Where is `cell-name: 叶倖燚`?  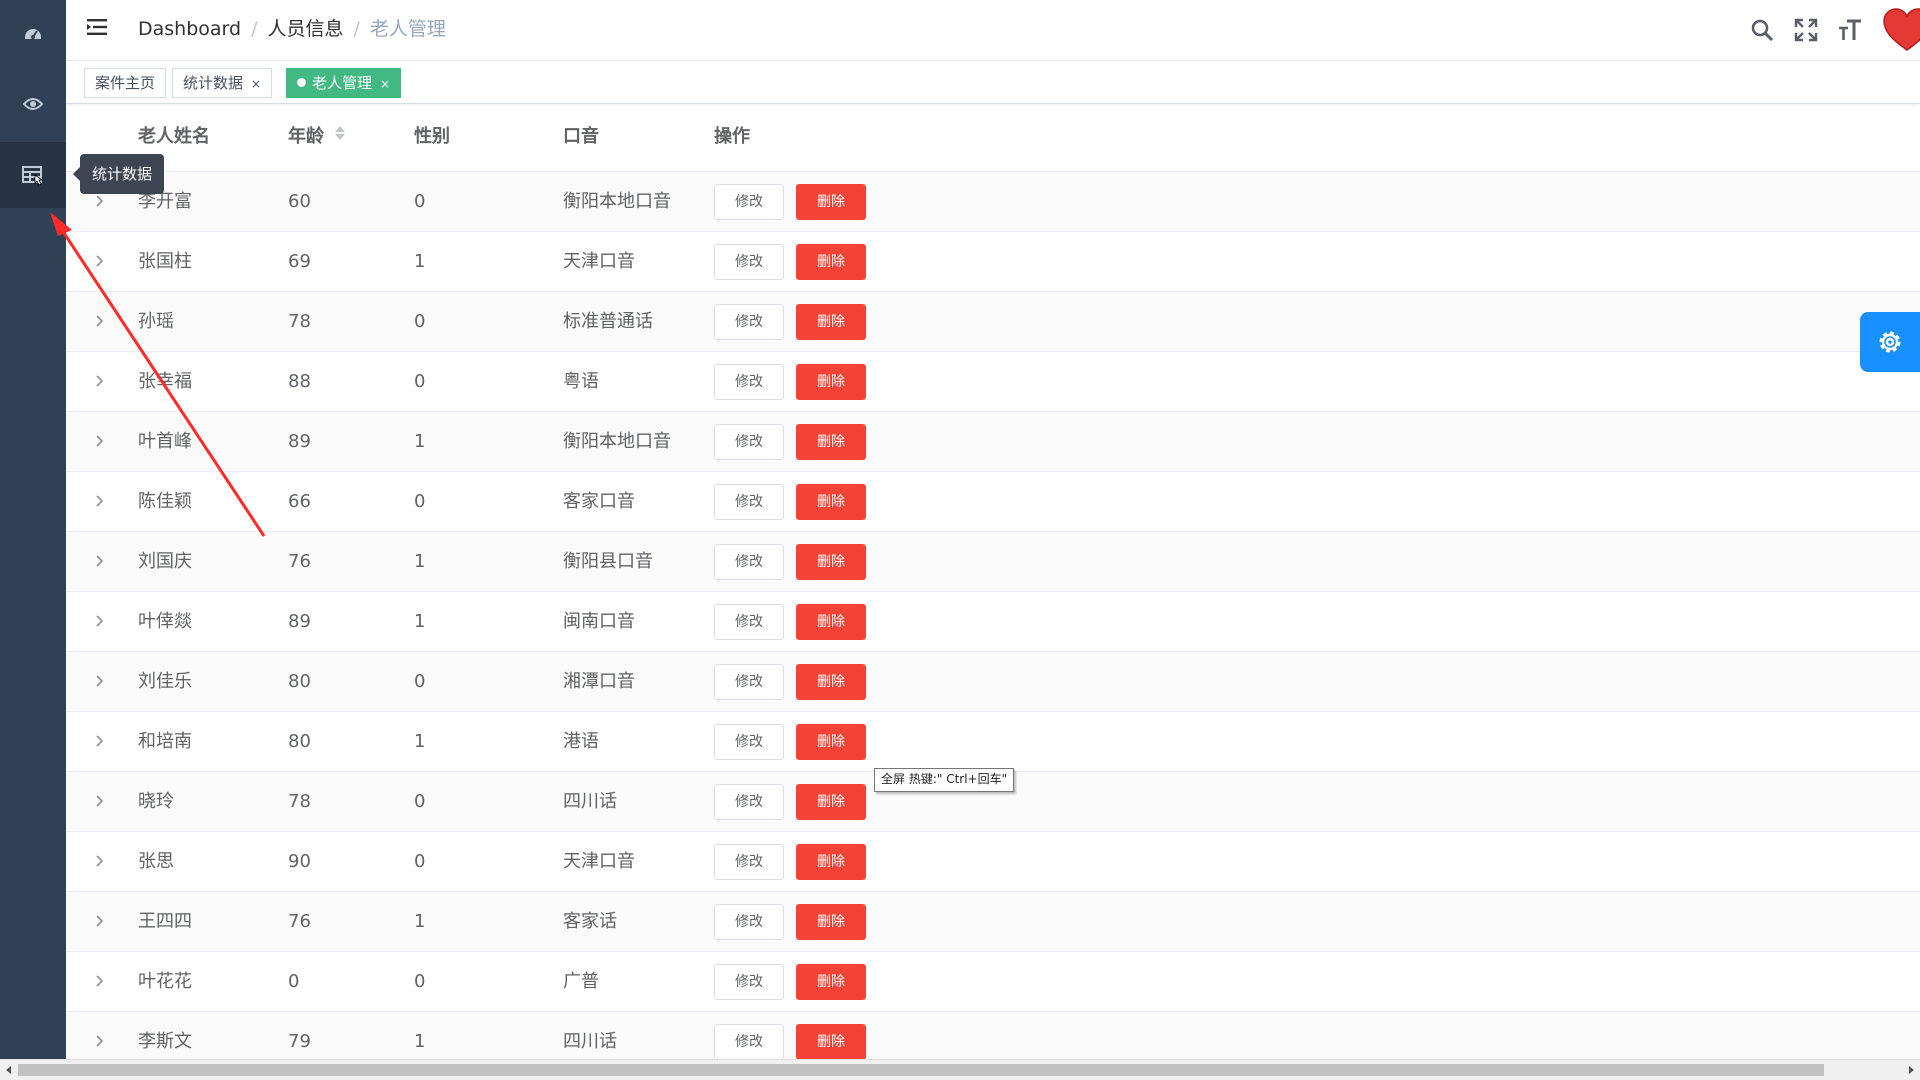
cell-name: 叶倖燚 is located at coordinates (165, 621).